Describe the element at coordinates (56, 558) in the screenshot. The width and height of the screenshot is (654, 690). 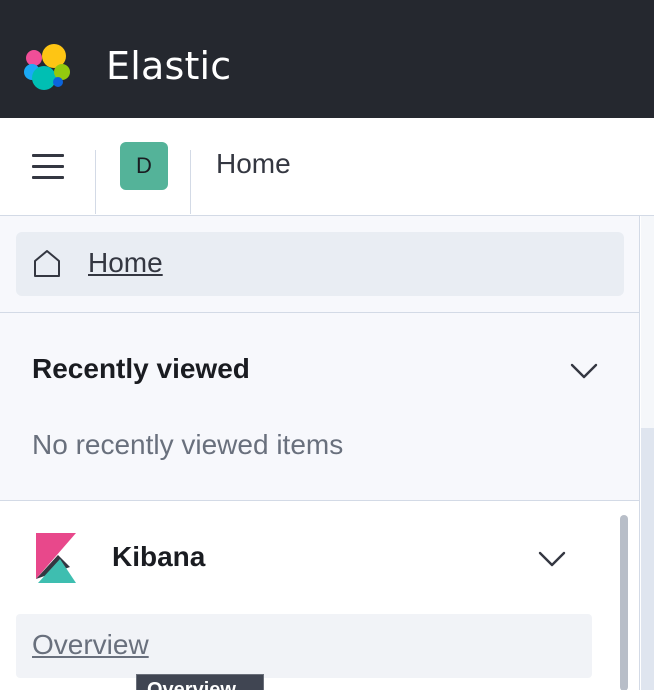
I see `kibana-logo-icon` at that location.